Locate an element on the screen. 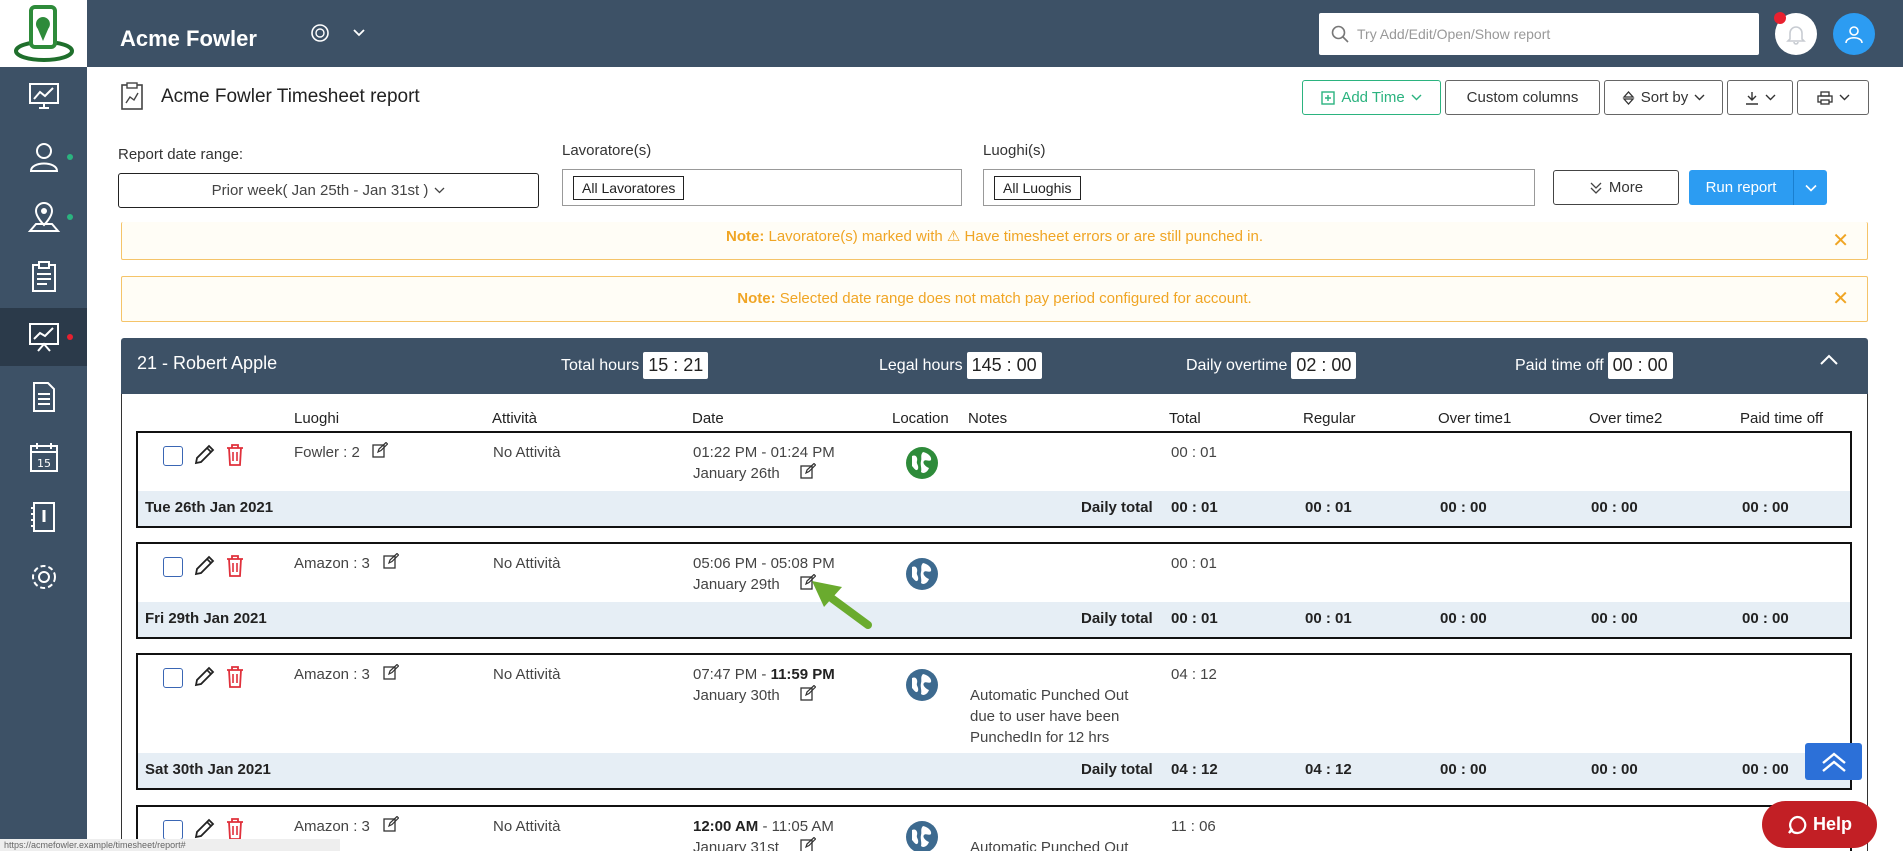  sidebar-item-locations is located at coordinates (43, 217).